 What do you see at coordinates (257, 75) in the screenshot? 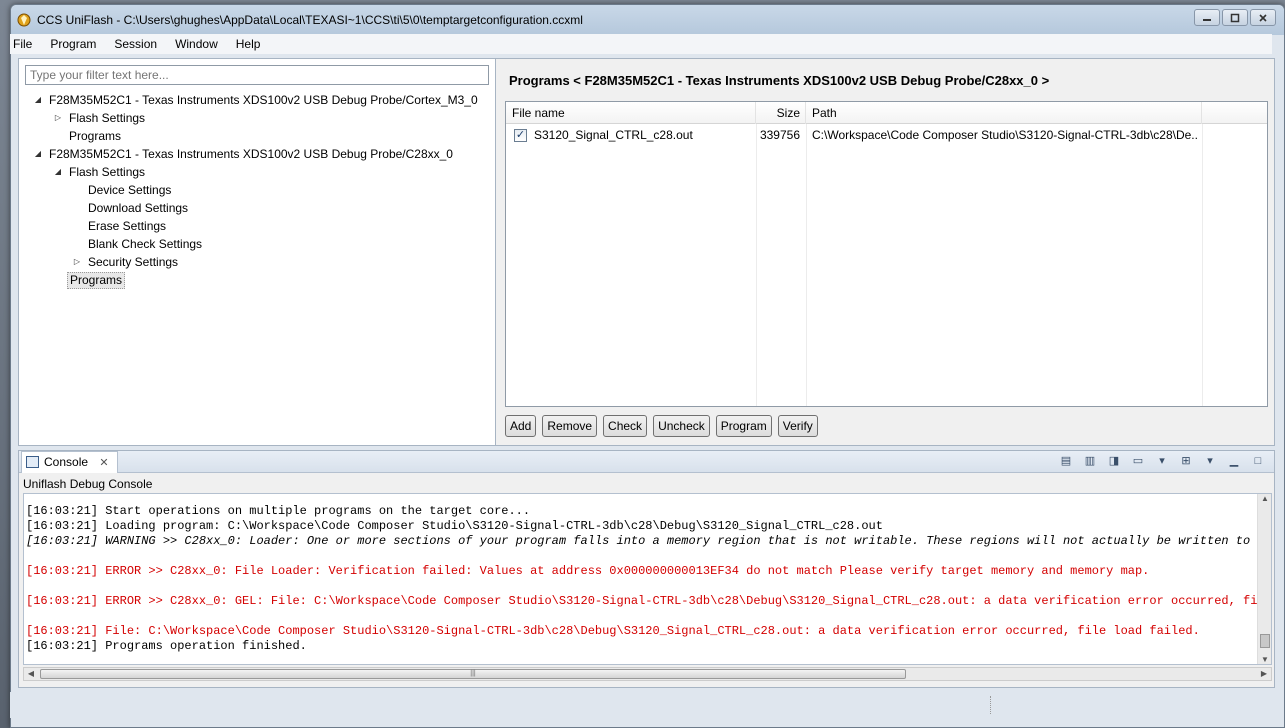
I see `filter-input` at bounding box center [257, 75].